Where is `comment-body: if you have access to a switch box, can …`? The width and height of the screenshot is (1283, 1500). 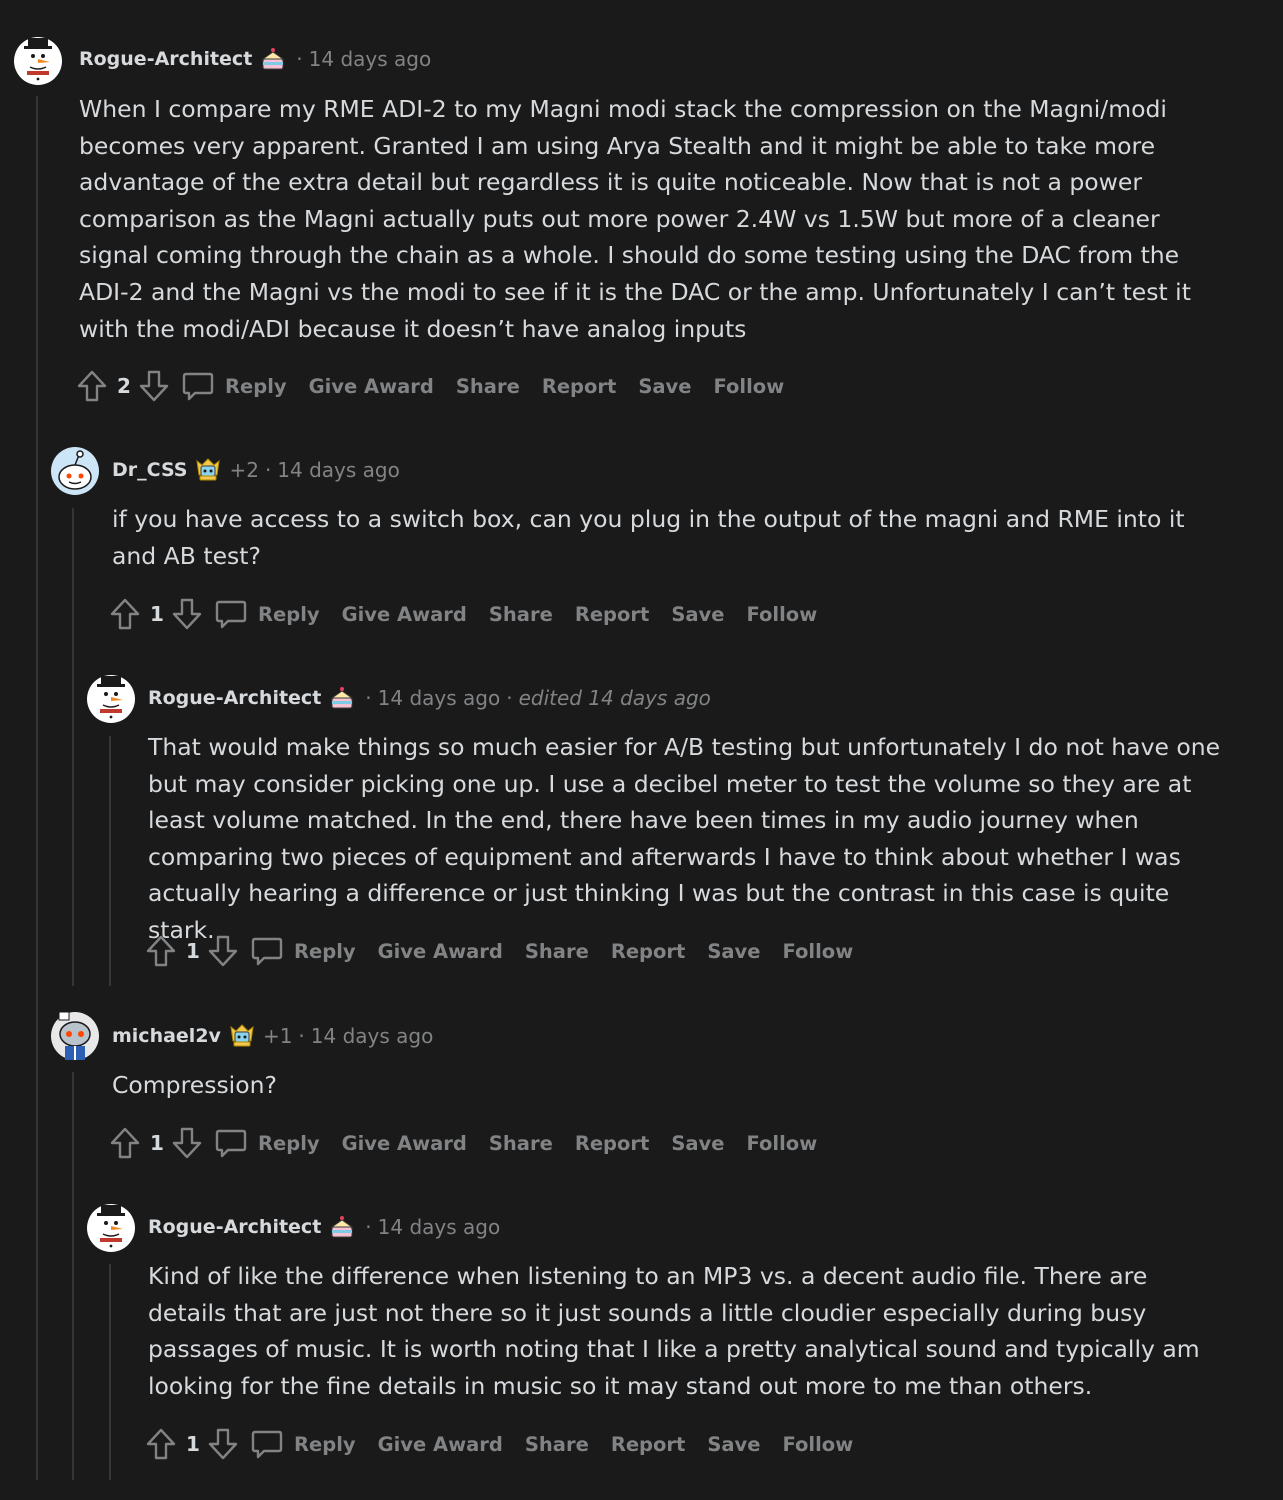
comment-body: if you have access to a switch box, can … is located at coordinates (648, 537).